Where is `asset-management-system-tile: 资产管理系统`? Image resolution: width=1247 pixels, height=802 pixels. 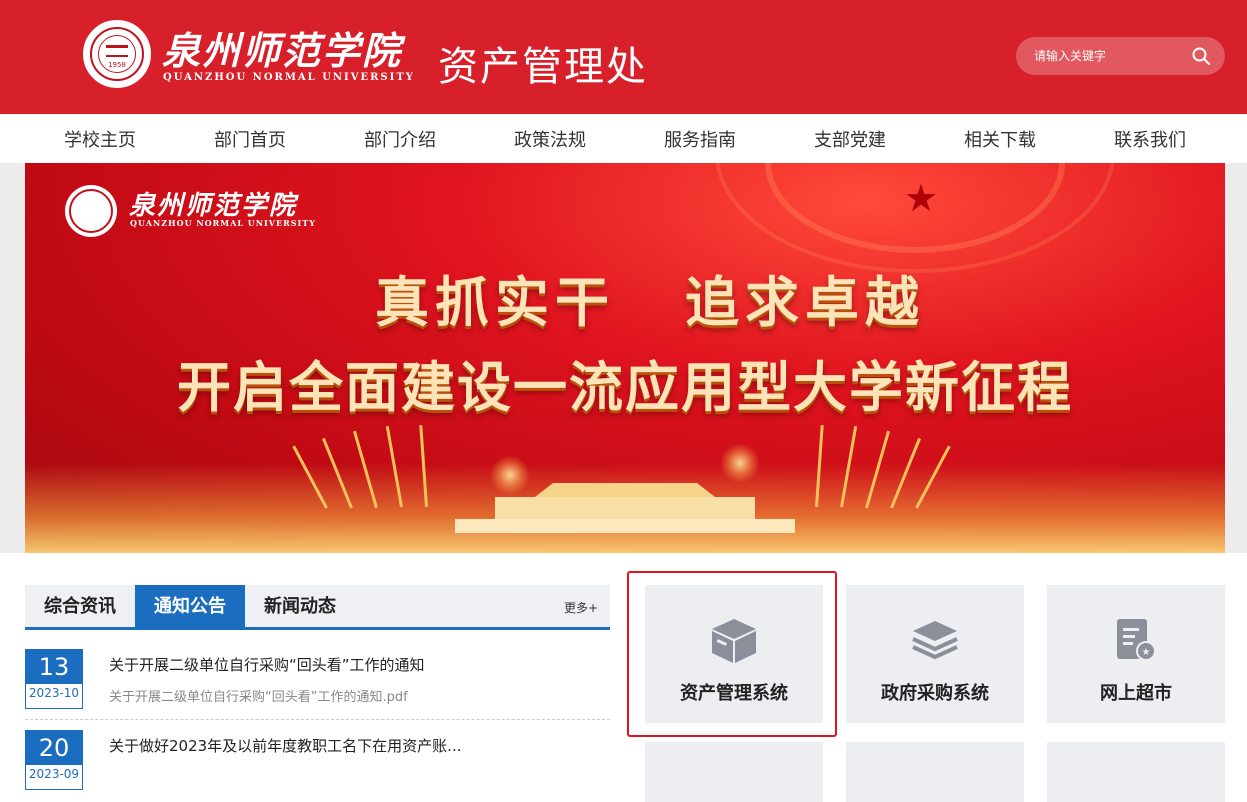
asset-management-system-tile: 资产管理系统 is located at coordinates (734, 654).